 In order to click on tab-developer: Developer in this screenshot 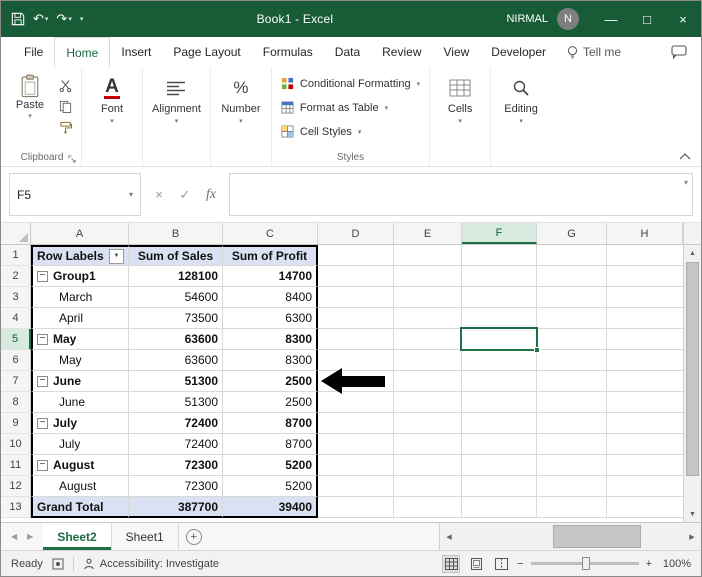, I will do `click(518, 52)`.